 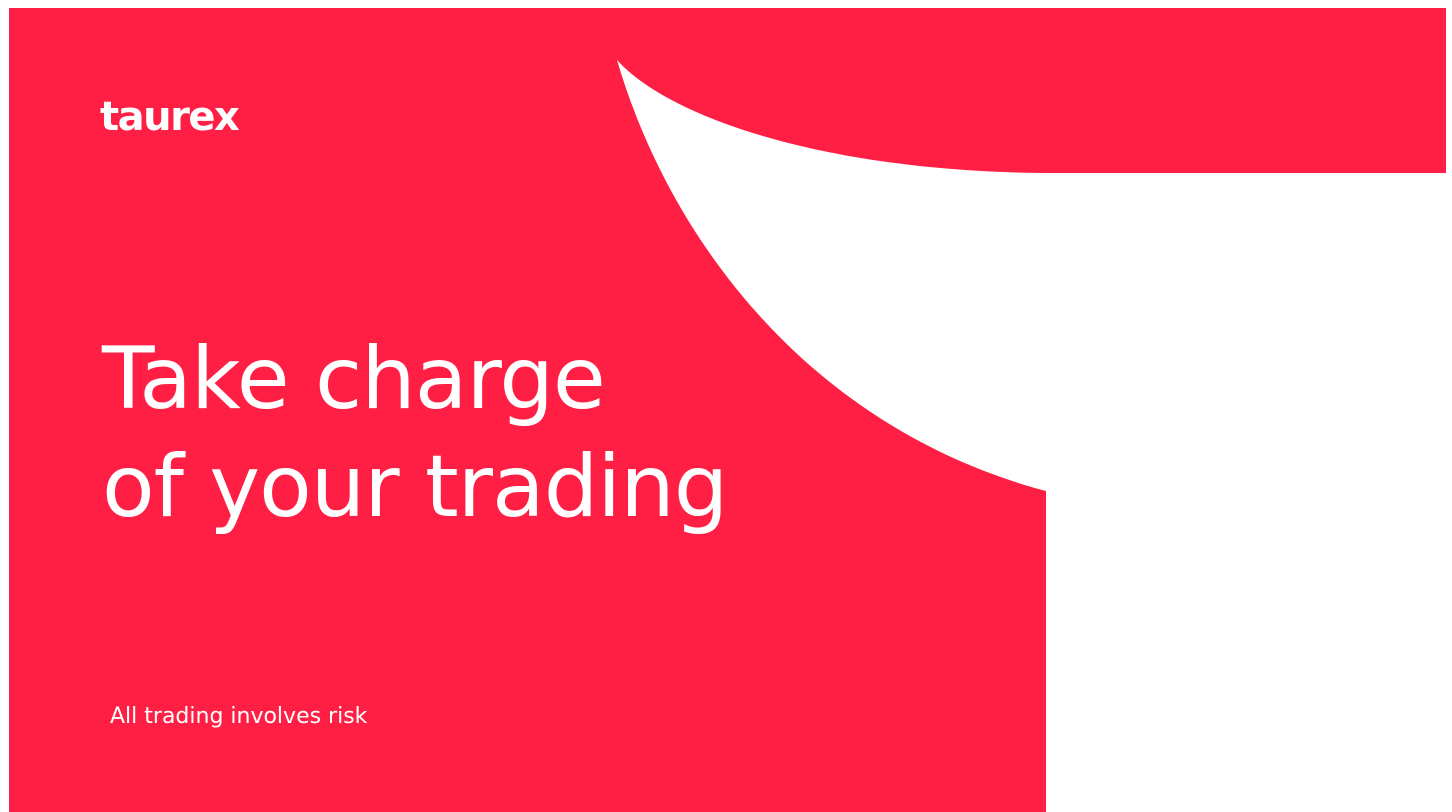 I want to click on headline-line-1: Take charge, so click(x=354, y=379).